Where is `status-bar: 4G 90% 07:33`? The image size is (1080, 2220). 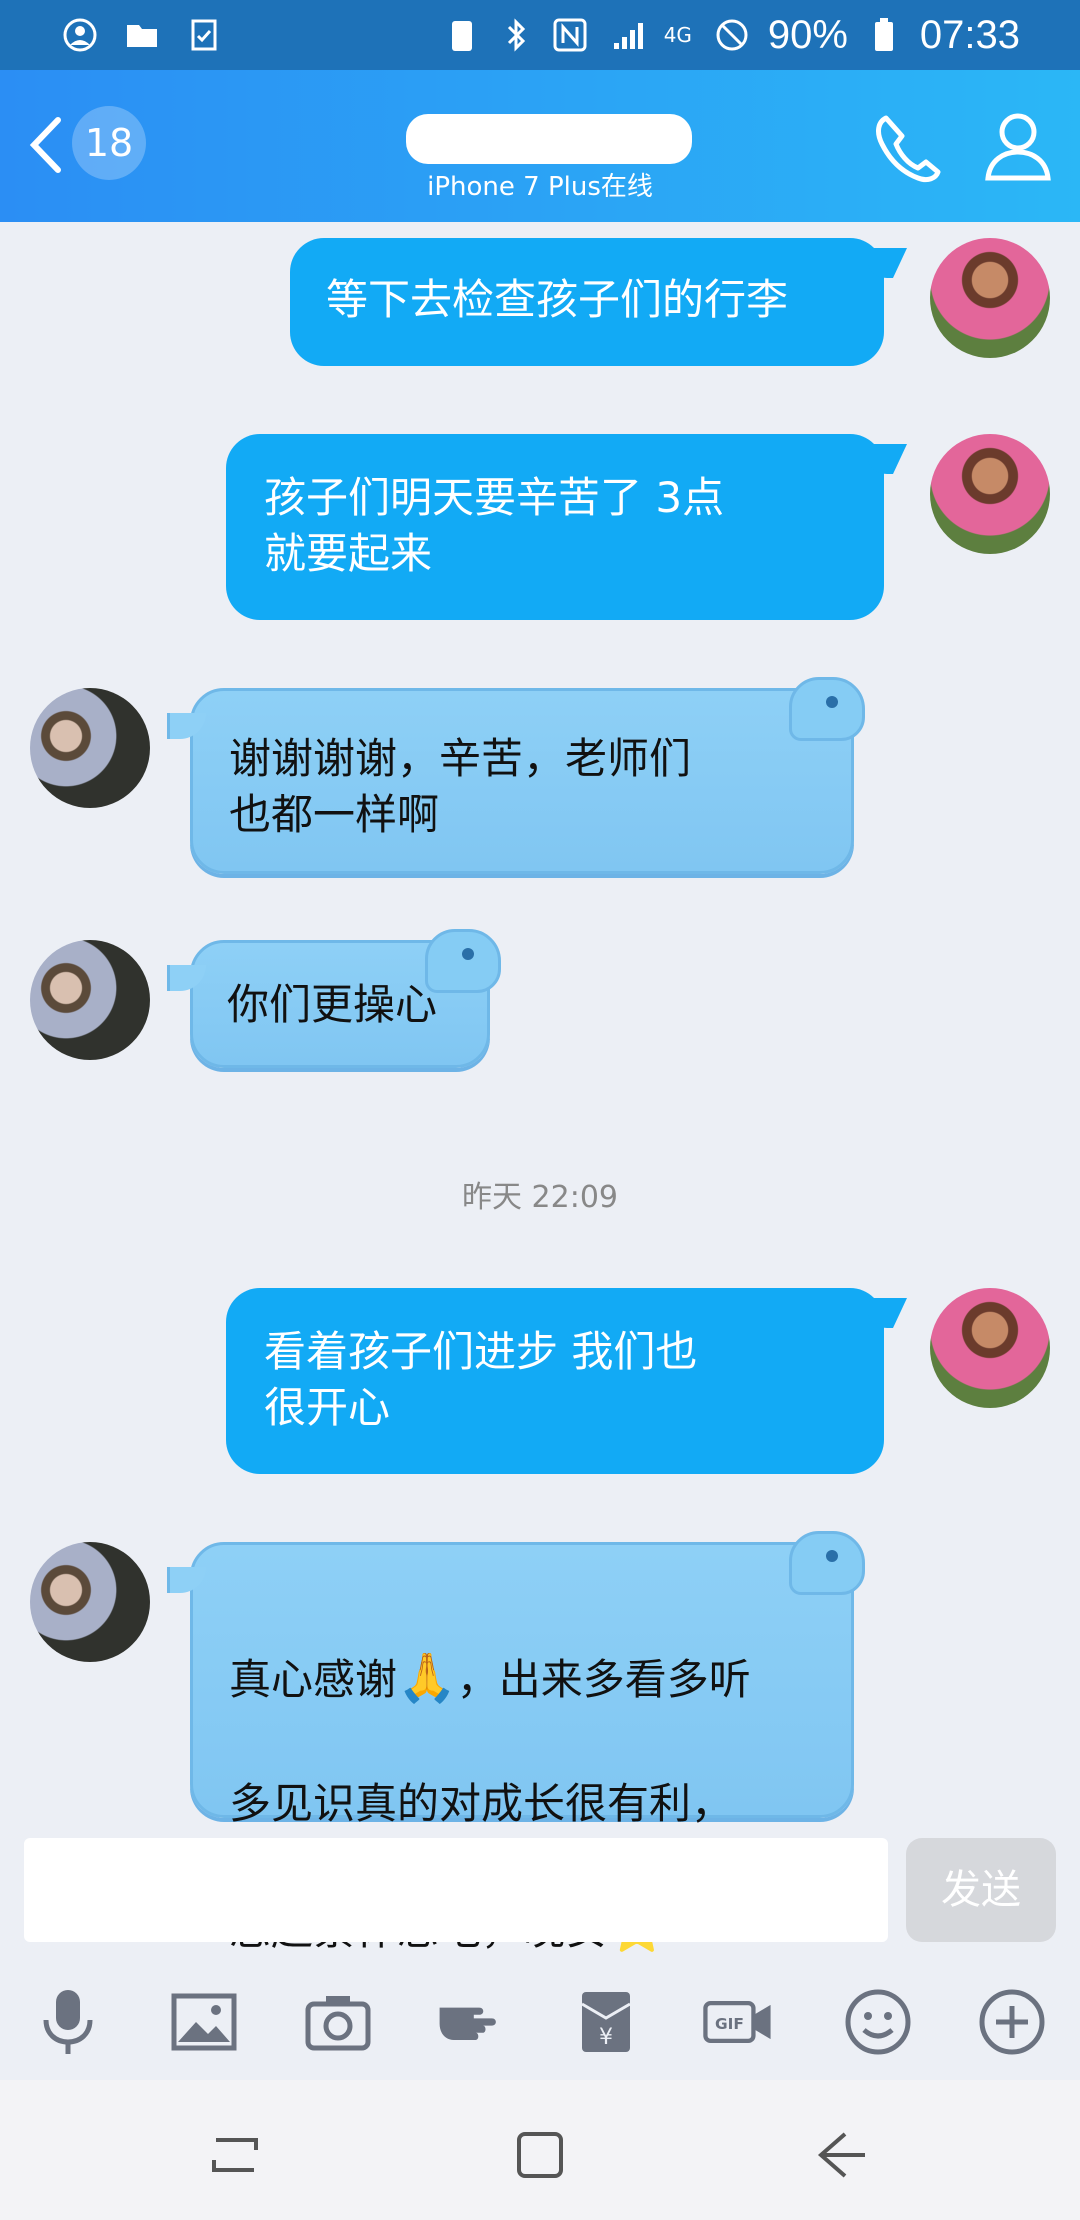
status-bar: 4G 90% 07:33 is located at coordinates (540, 35).